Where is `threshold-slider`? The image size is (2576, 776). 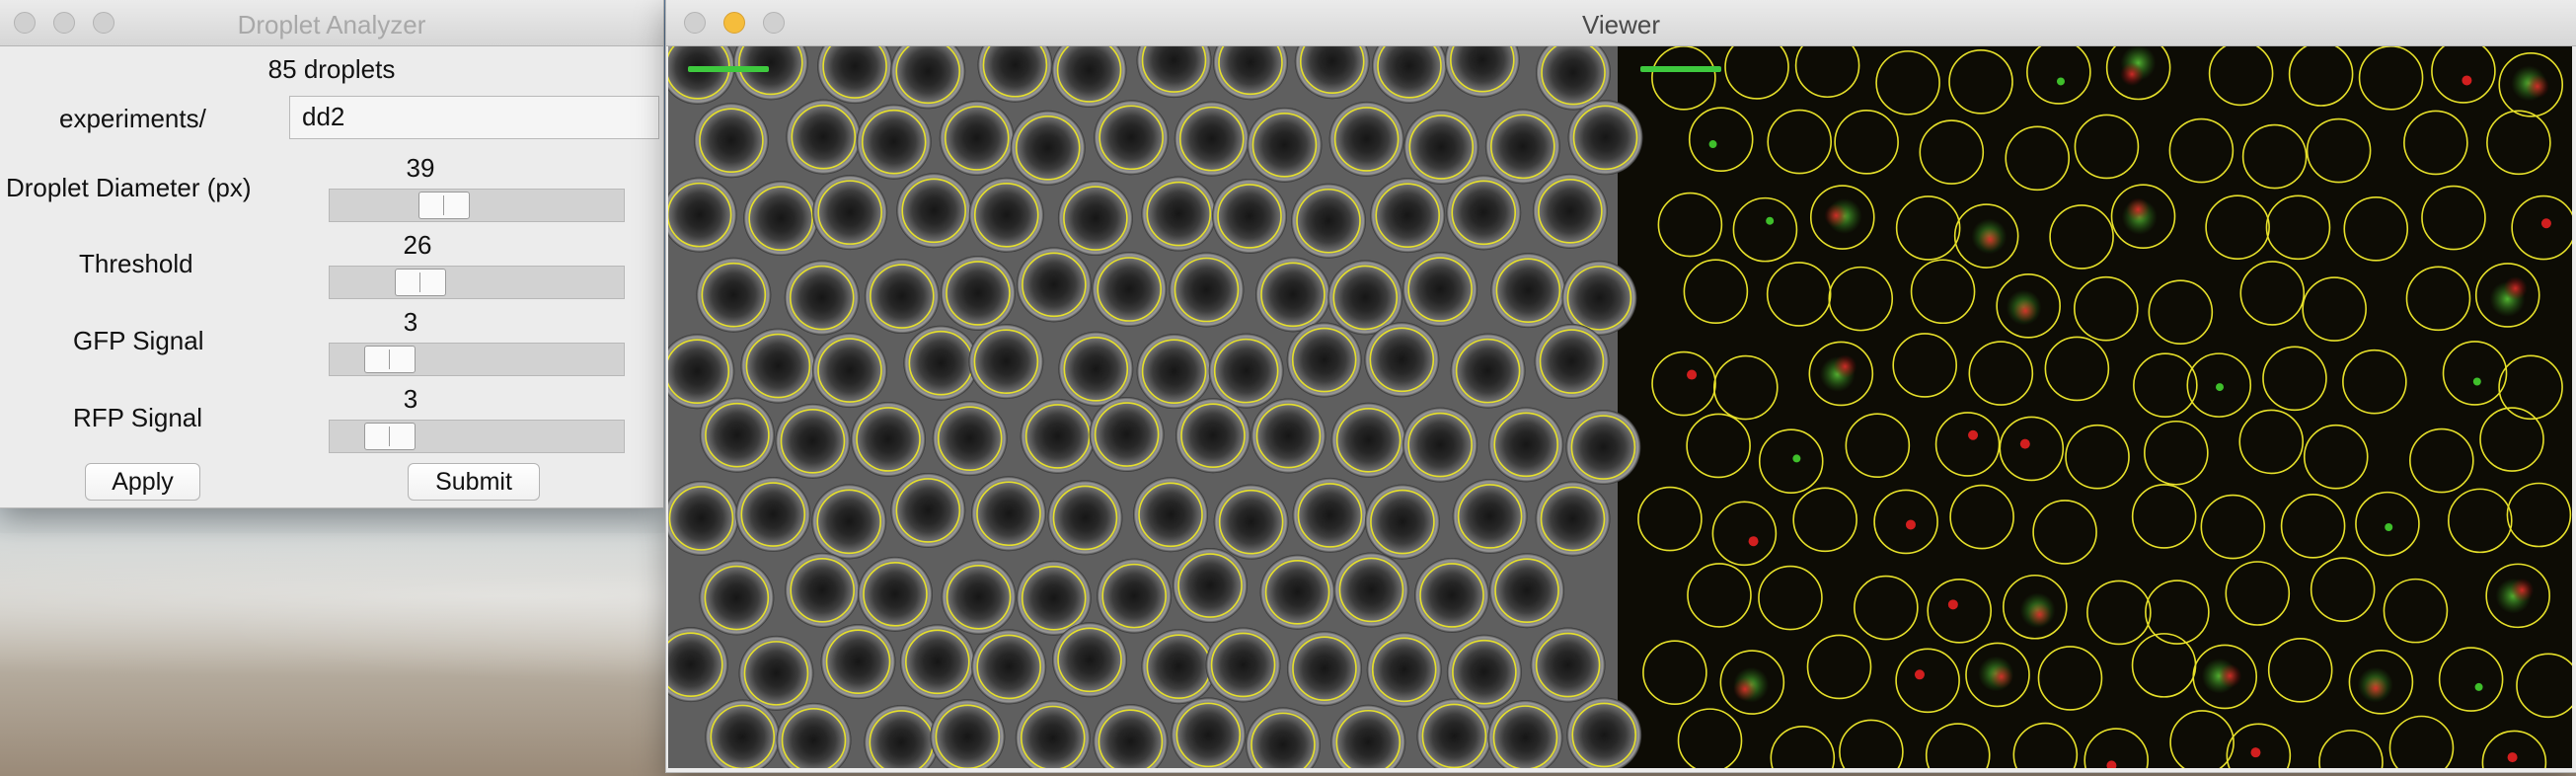
threshold-slider is located at coordinates (477, 282).